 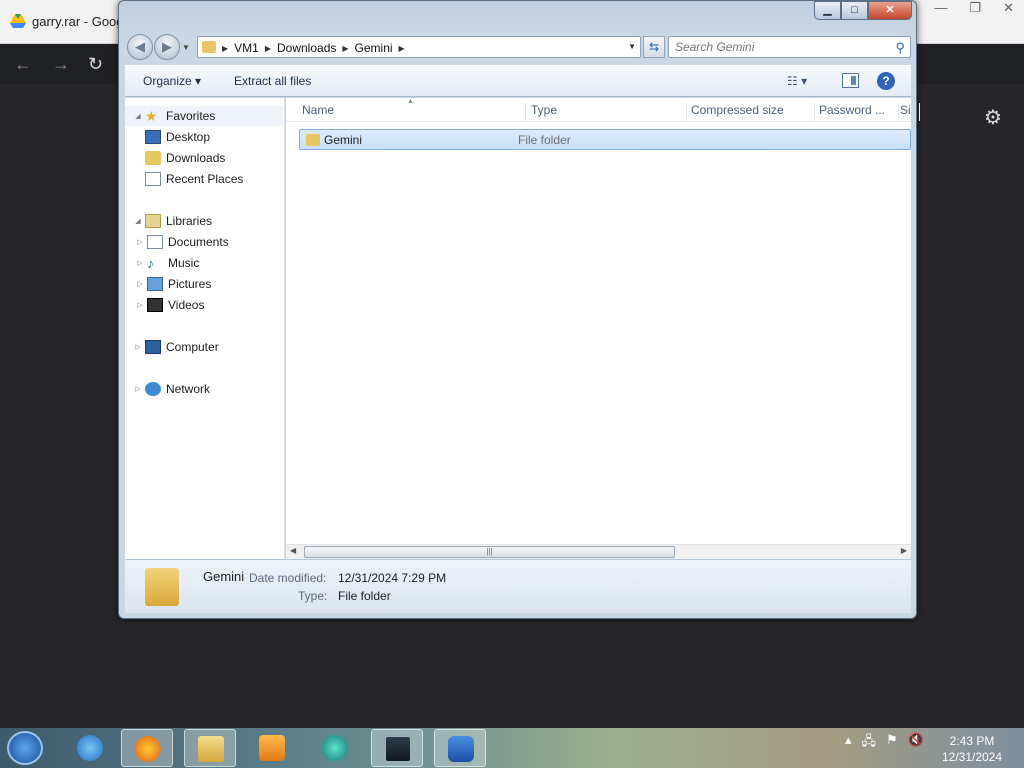 I want to click on recent-pages-dropdown-icon: ▼, so click(x=186, y=47).